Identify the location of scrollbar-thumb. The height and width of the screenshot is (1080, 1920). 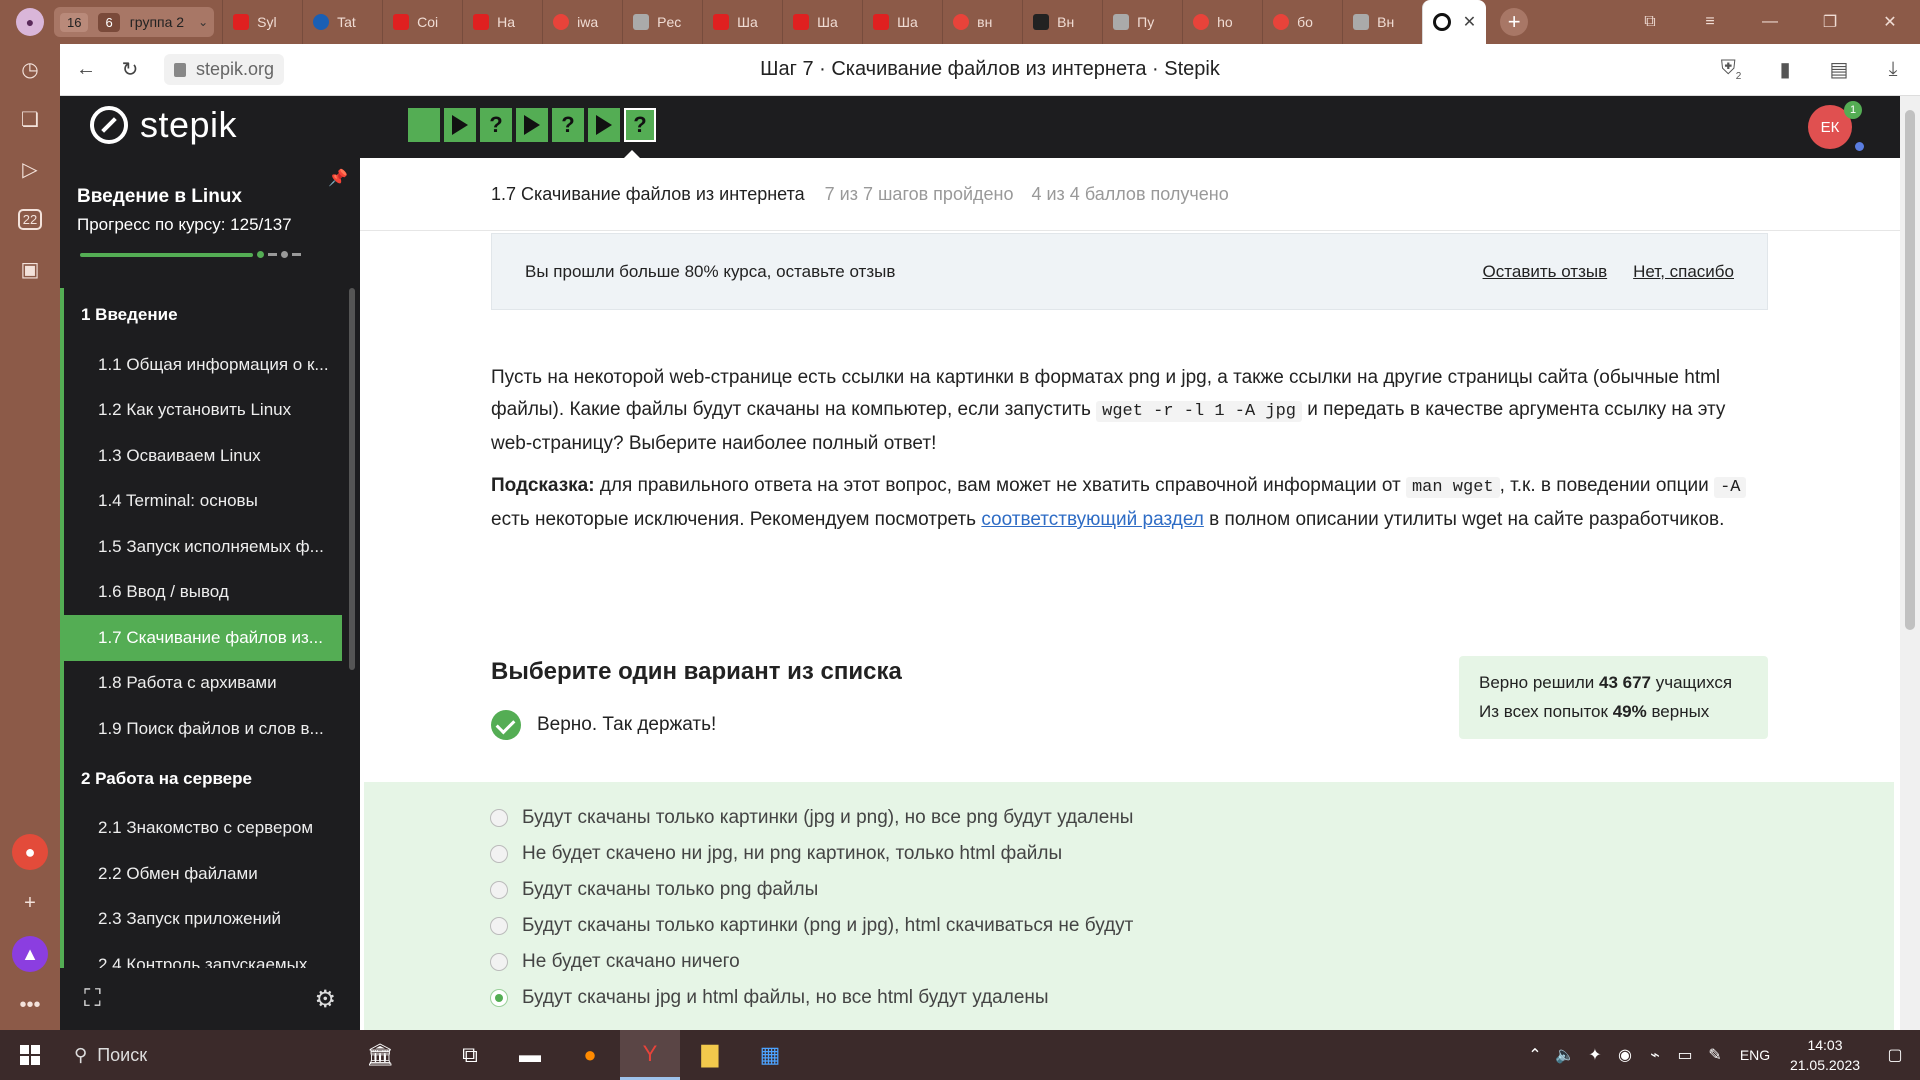
(1910, 370).